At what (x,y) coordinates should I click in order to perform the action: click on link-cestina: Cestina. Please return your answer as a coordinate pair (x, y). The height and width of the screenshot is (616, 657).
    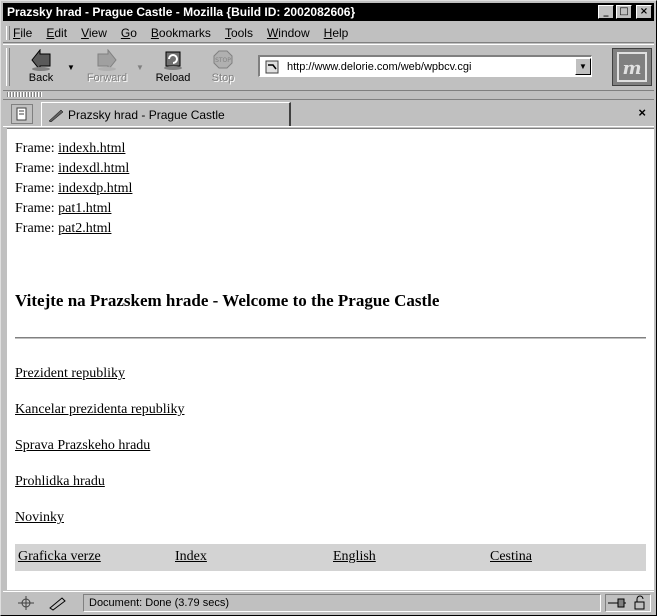
    Looking at the image, I should click on (511, 557).